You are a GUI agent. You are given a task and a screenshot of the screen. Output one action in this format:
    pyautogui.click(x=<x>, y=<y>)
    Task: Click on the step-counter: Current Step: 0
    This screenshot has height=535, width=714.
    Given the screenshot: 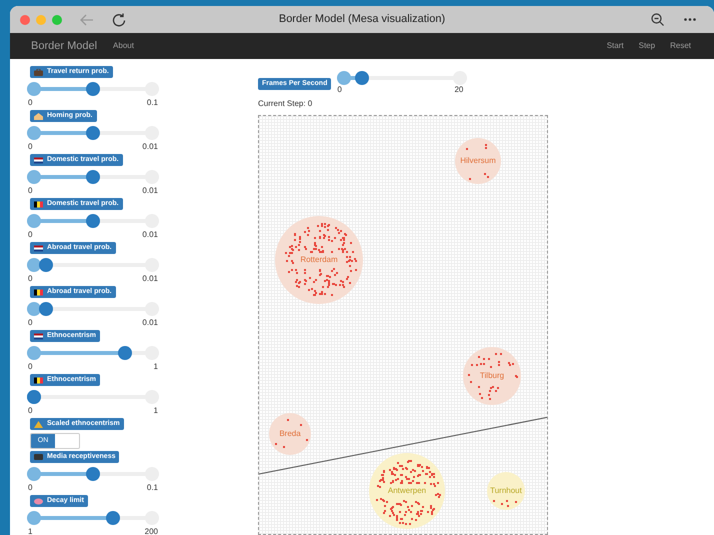 What is the action you would take?
    pyautogui.click(x=286, y=104)
    